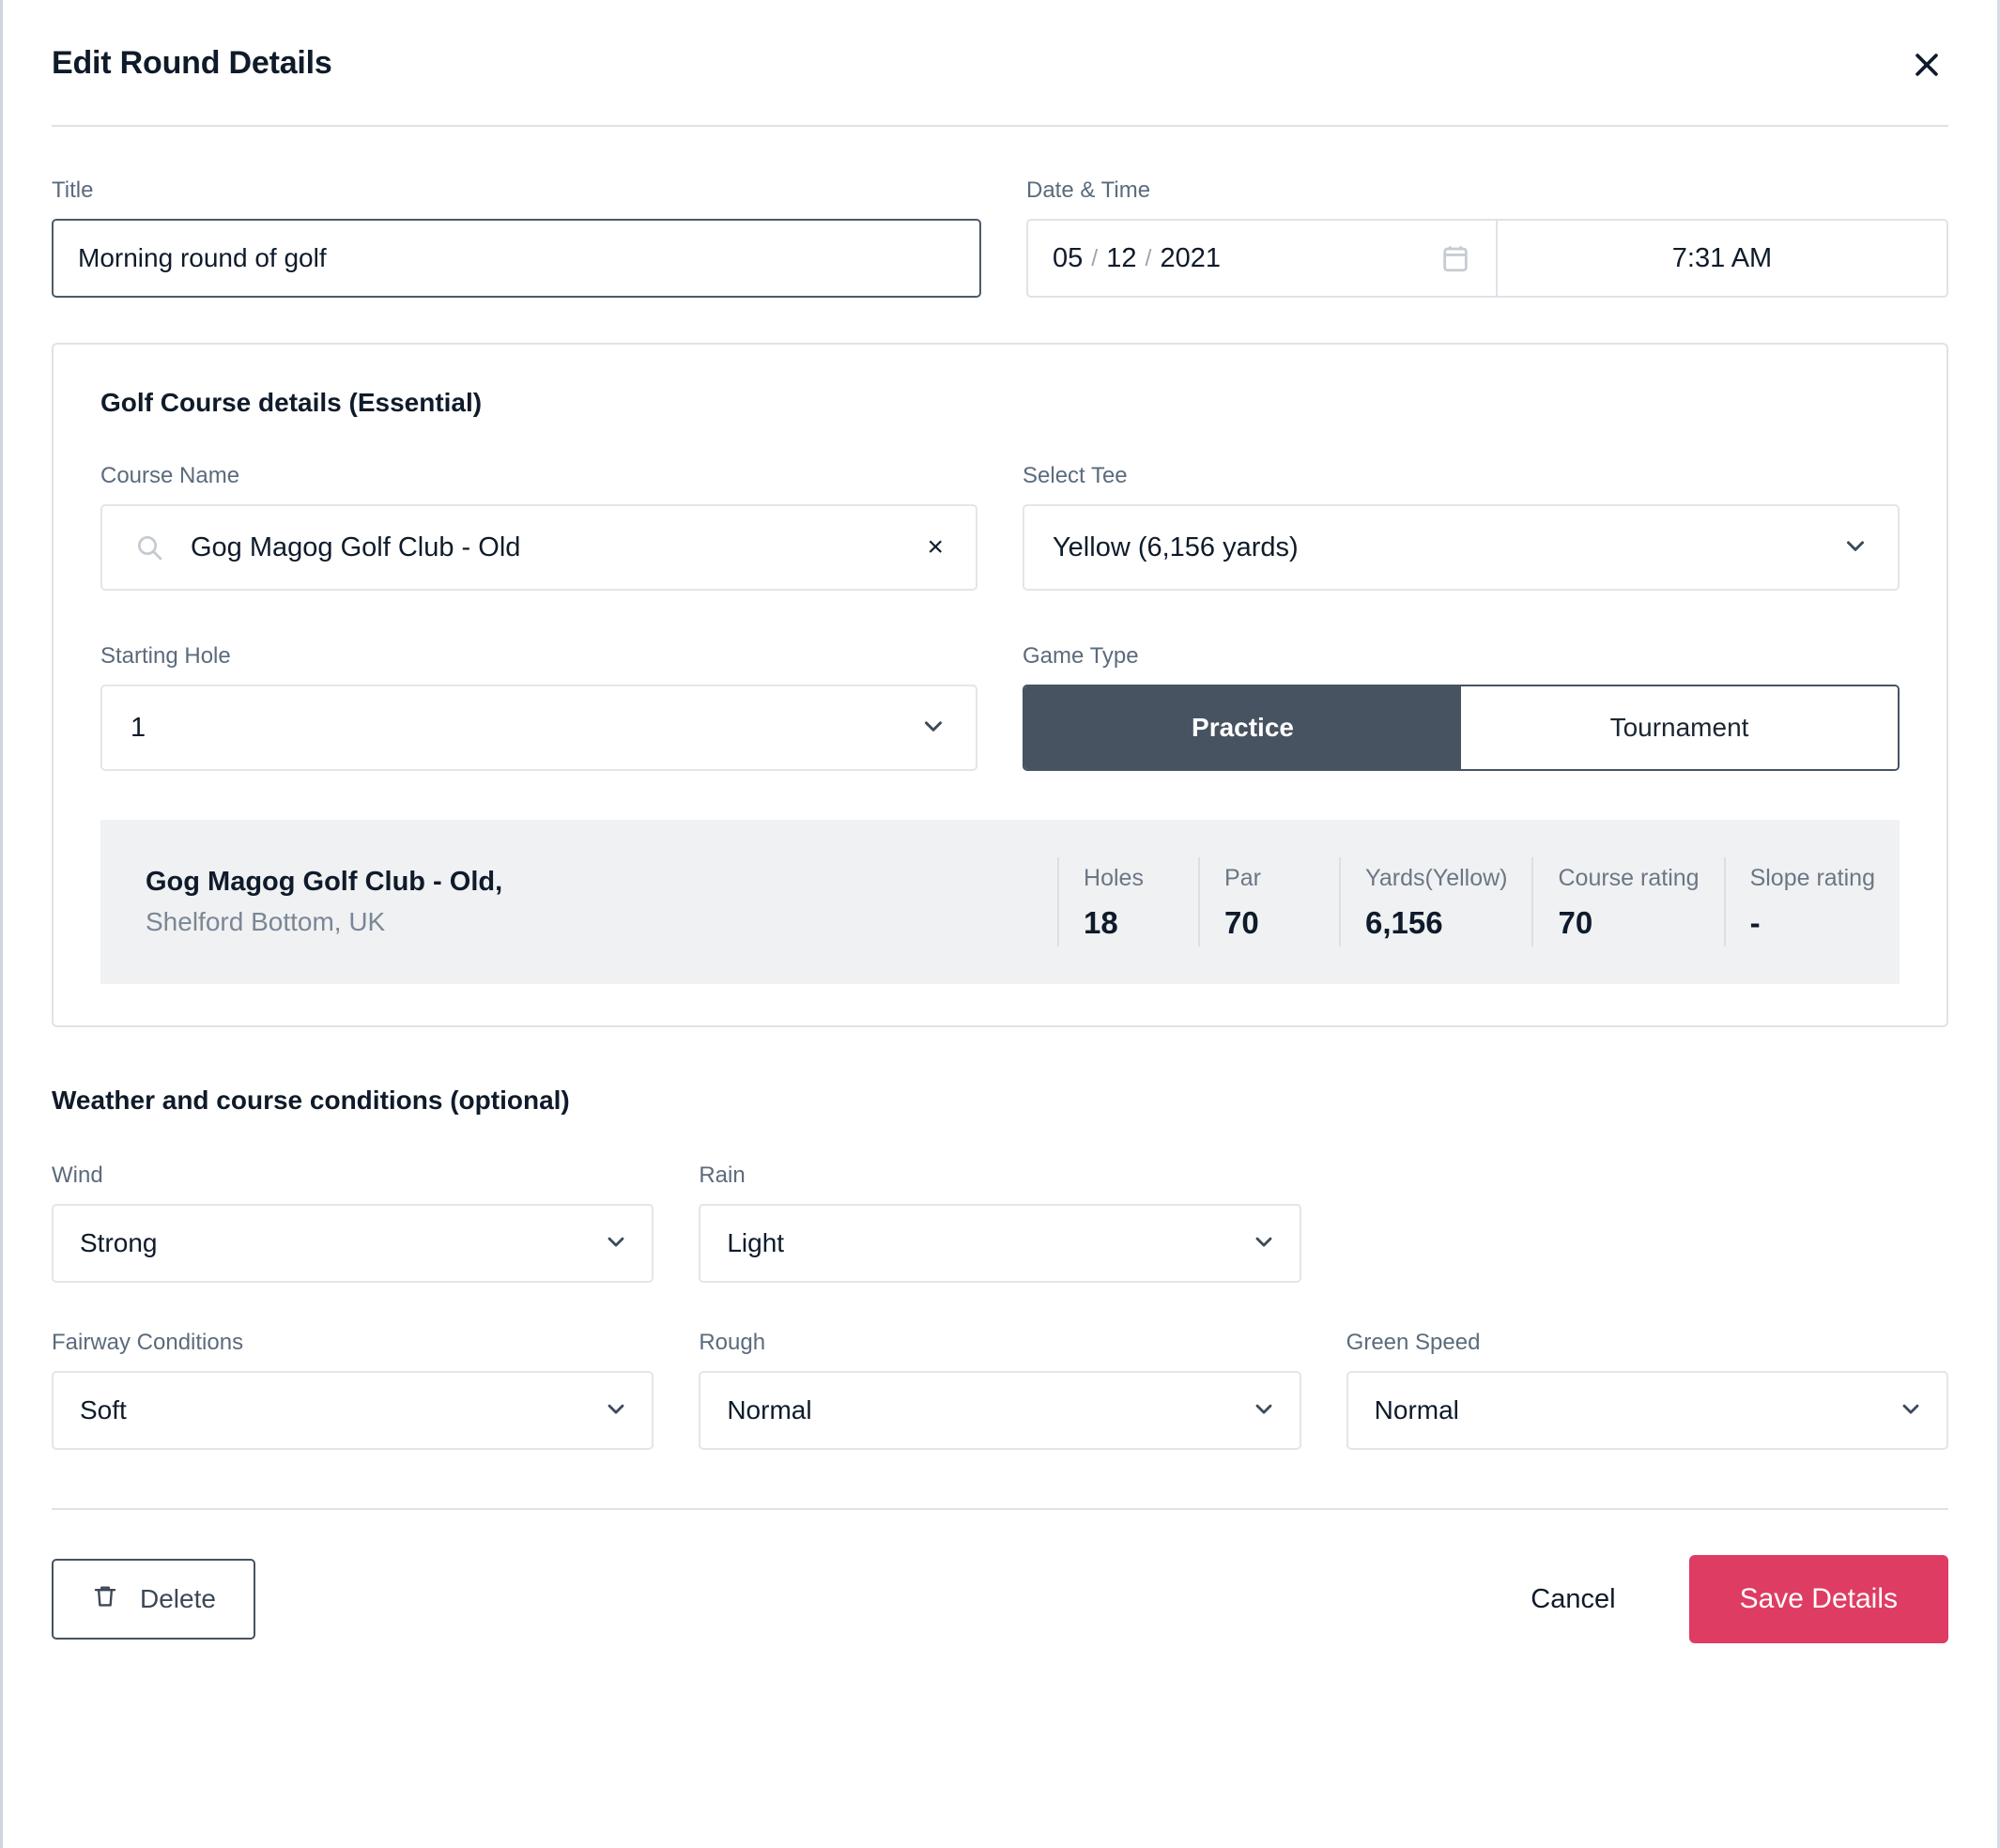  What do you see at coordinates (1000, 237) in the screenshot?
I see `title-datetime-row: Title Date & Time 05 / 12 / 2021` at bounding box center [1000, 237].